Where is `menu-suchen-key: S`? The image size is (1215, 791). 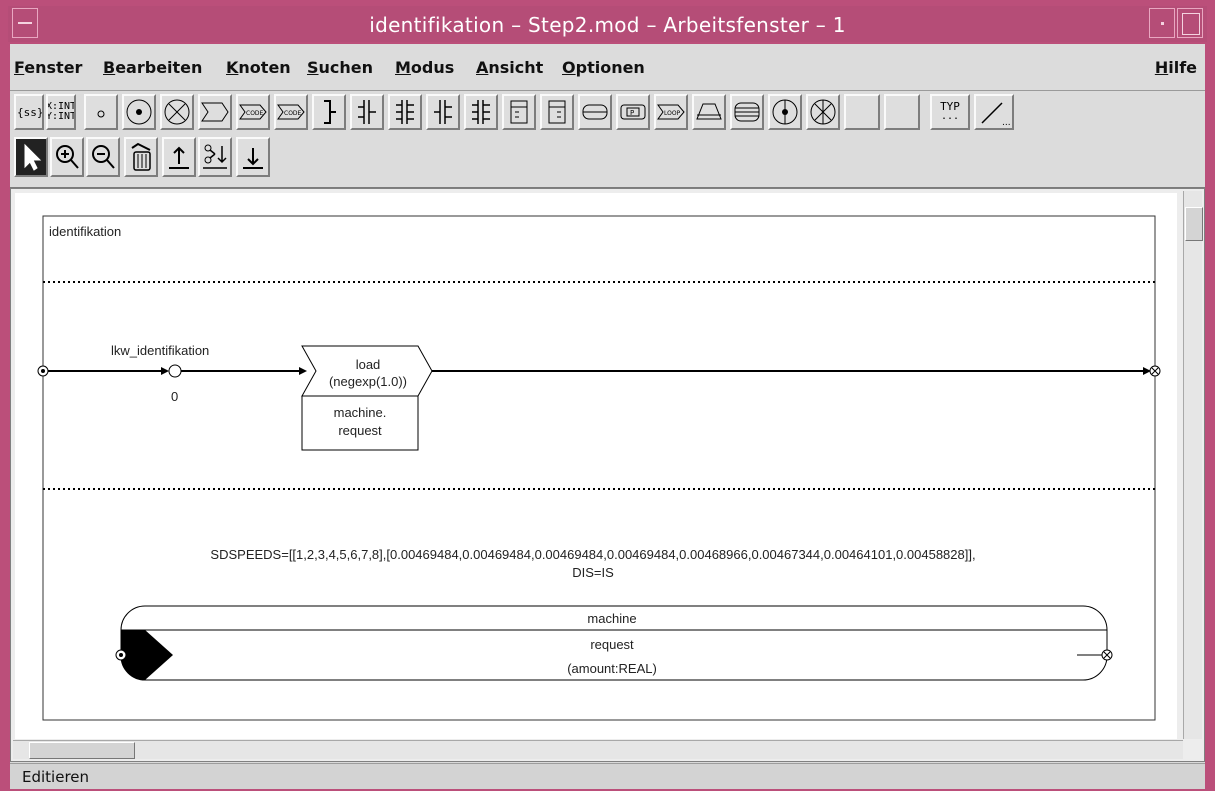 menu-suchen-key: S is located at coordinates (313, 67).